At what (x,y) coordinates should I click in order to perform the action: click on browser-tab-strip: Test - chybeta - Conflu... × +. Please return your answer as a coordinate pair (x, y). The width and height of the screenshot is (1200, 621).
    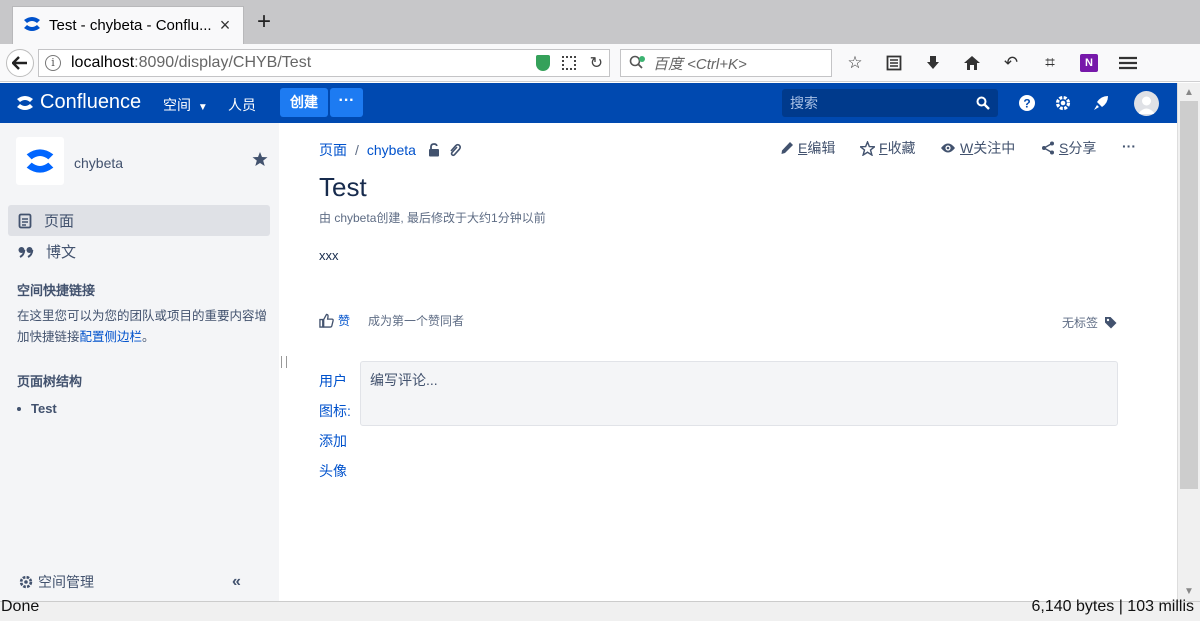
    Looking at the image, I should click on (600, 22).